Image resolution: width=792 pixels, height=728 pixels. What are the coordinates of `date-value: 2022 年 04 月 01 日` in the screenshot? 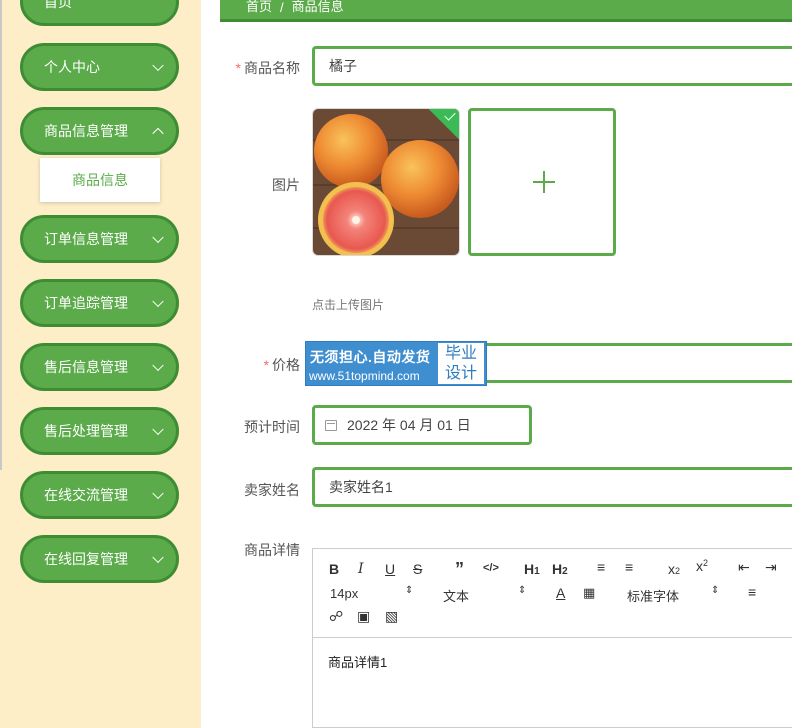 It's located at (409, 425).